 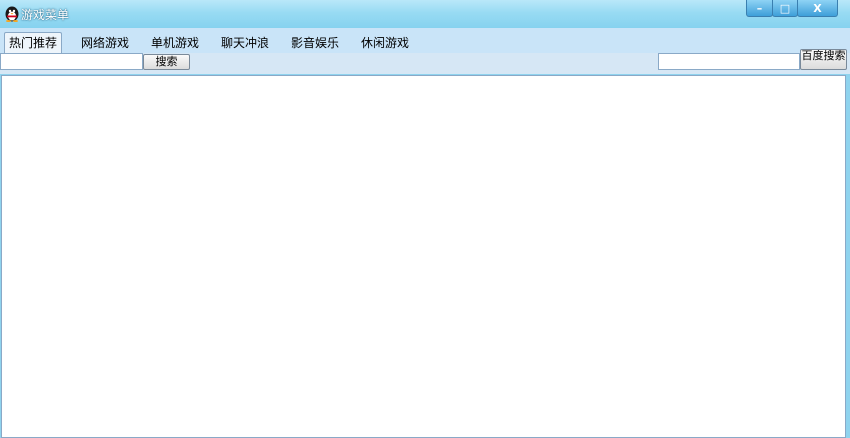 What do you see at coordinates (315, 43) in the screenshot?
I see `tab-media-entertainment: 影音娱乐` at bounding box center [315, 43].